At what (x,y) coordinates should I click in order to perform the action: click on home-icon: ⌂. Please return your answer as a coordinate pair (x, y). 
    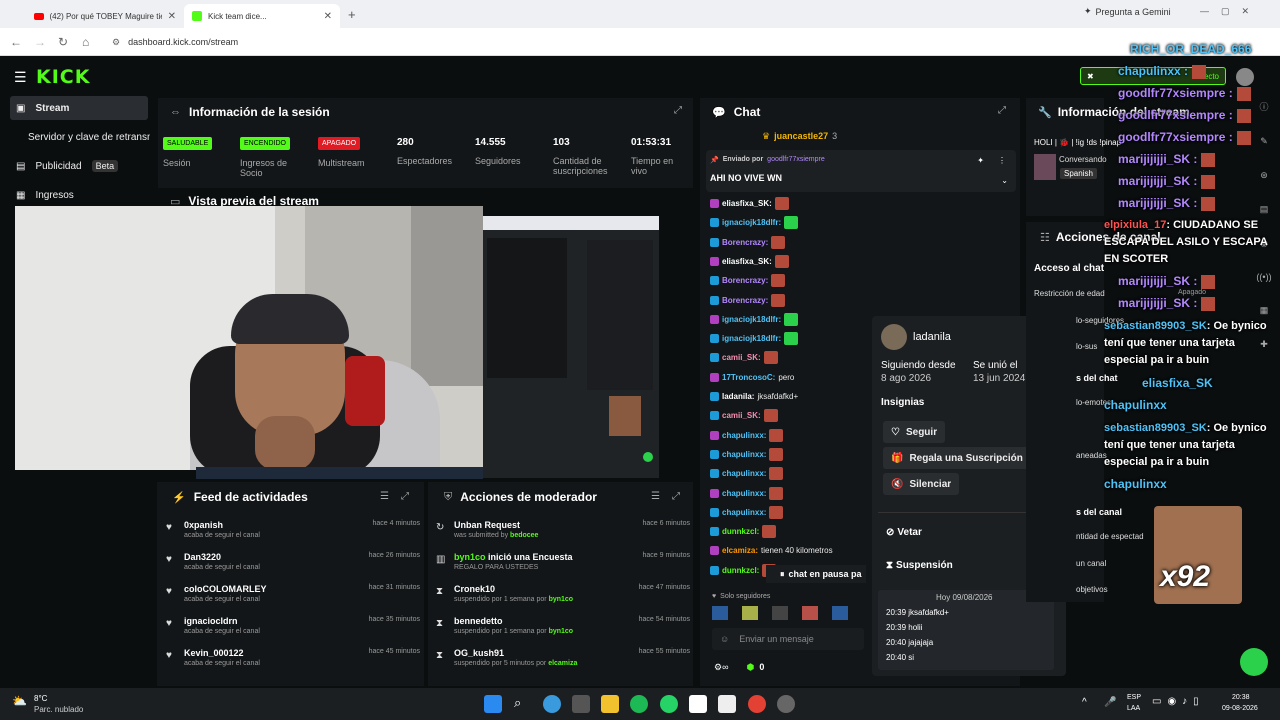
    Looking at the image, I should click on (85, 42).